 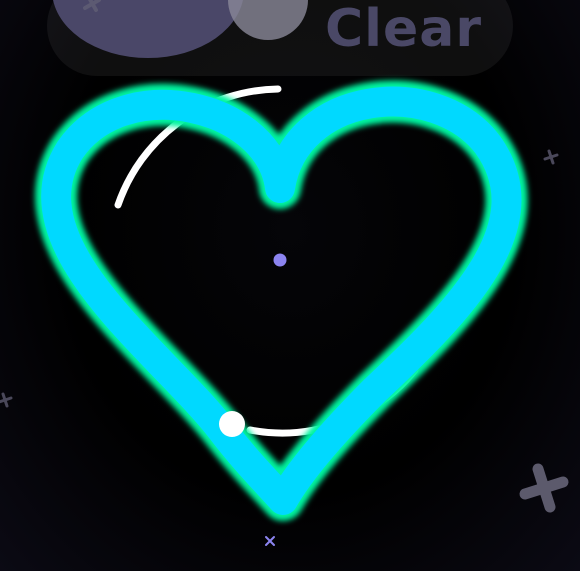 What do you see at coordinates (232, 424) in the screenshot?
I see `drag-handle` at bounding box center [232, 424].